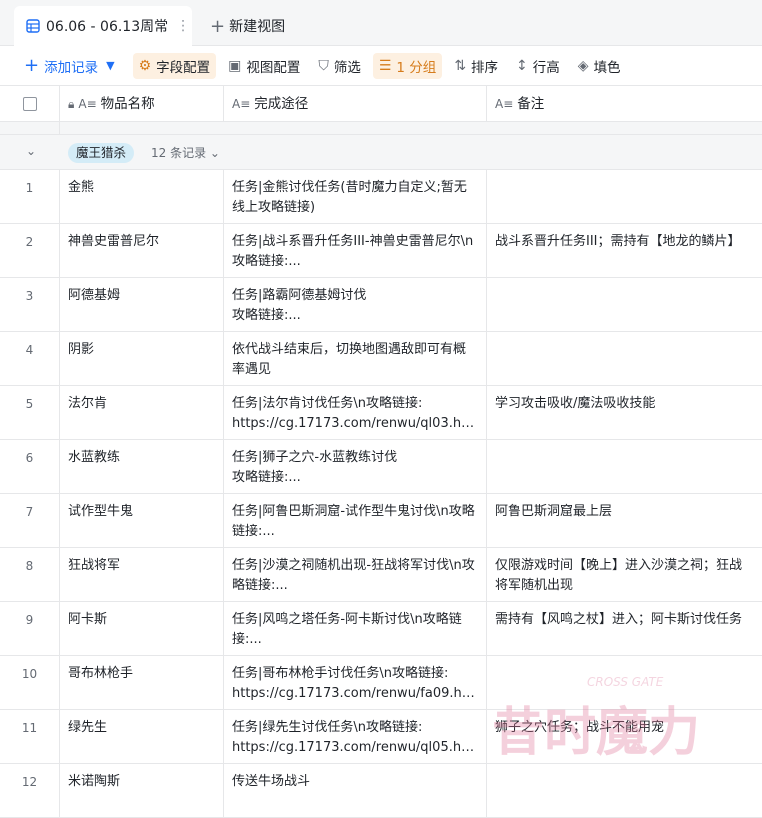  I want to click on add-record-button: + 添加记录 ▼, so click(72, 66).